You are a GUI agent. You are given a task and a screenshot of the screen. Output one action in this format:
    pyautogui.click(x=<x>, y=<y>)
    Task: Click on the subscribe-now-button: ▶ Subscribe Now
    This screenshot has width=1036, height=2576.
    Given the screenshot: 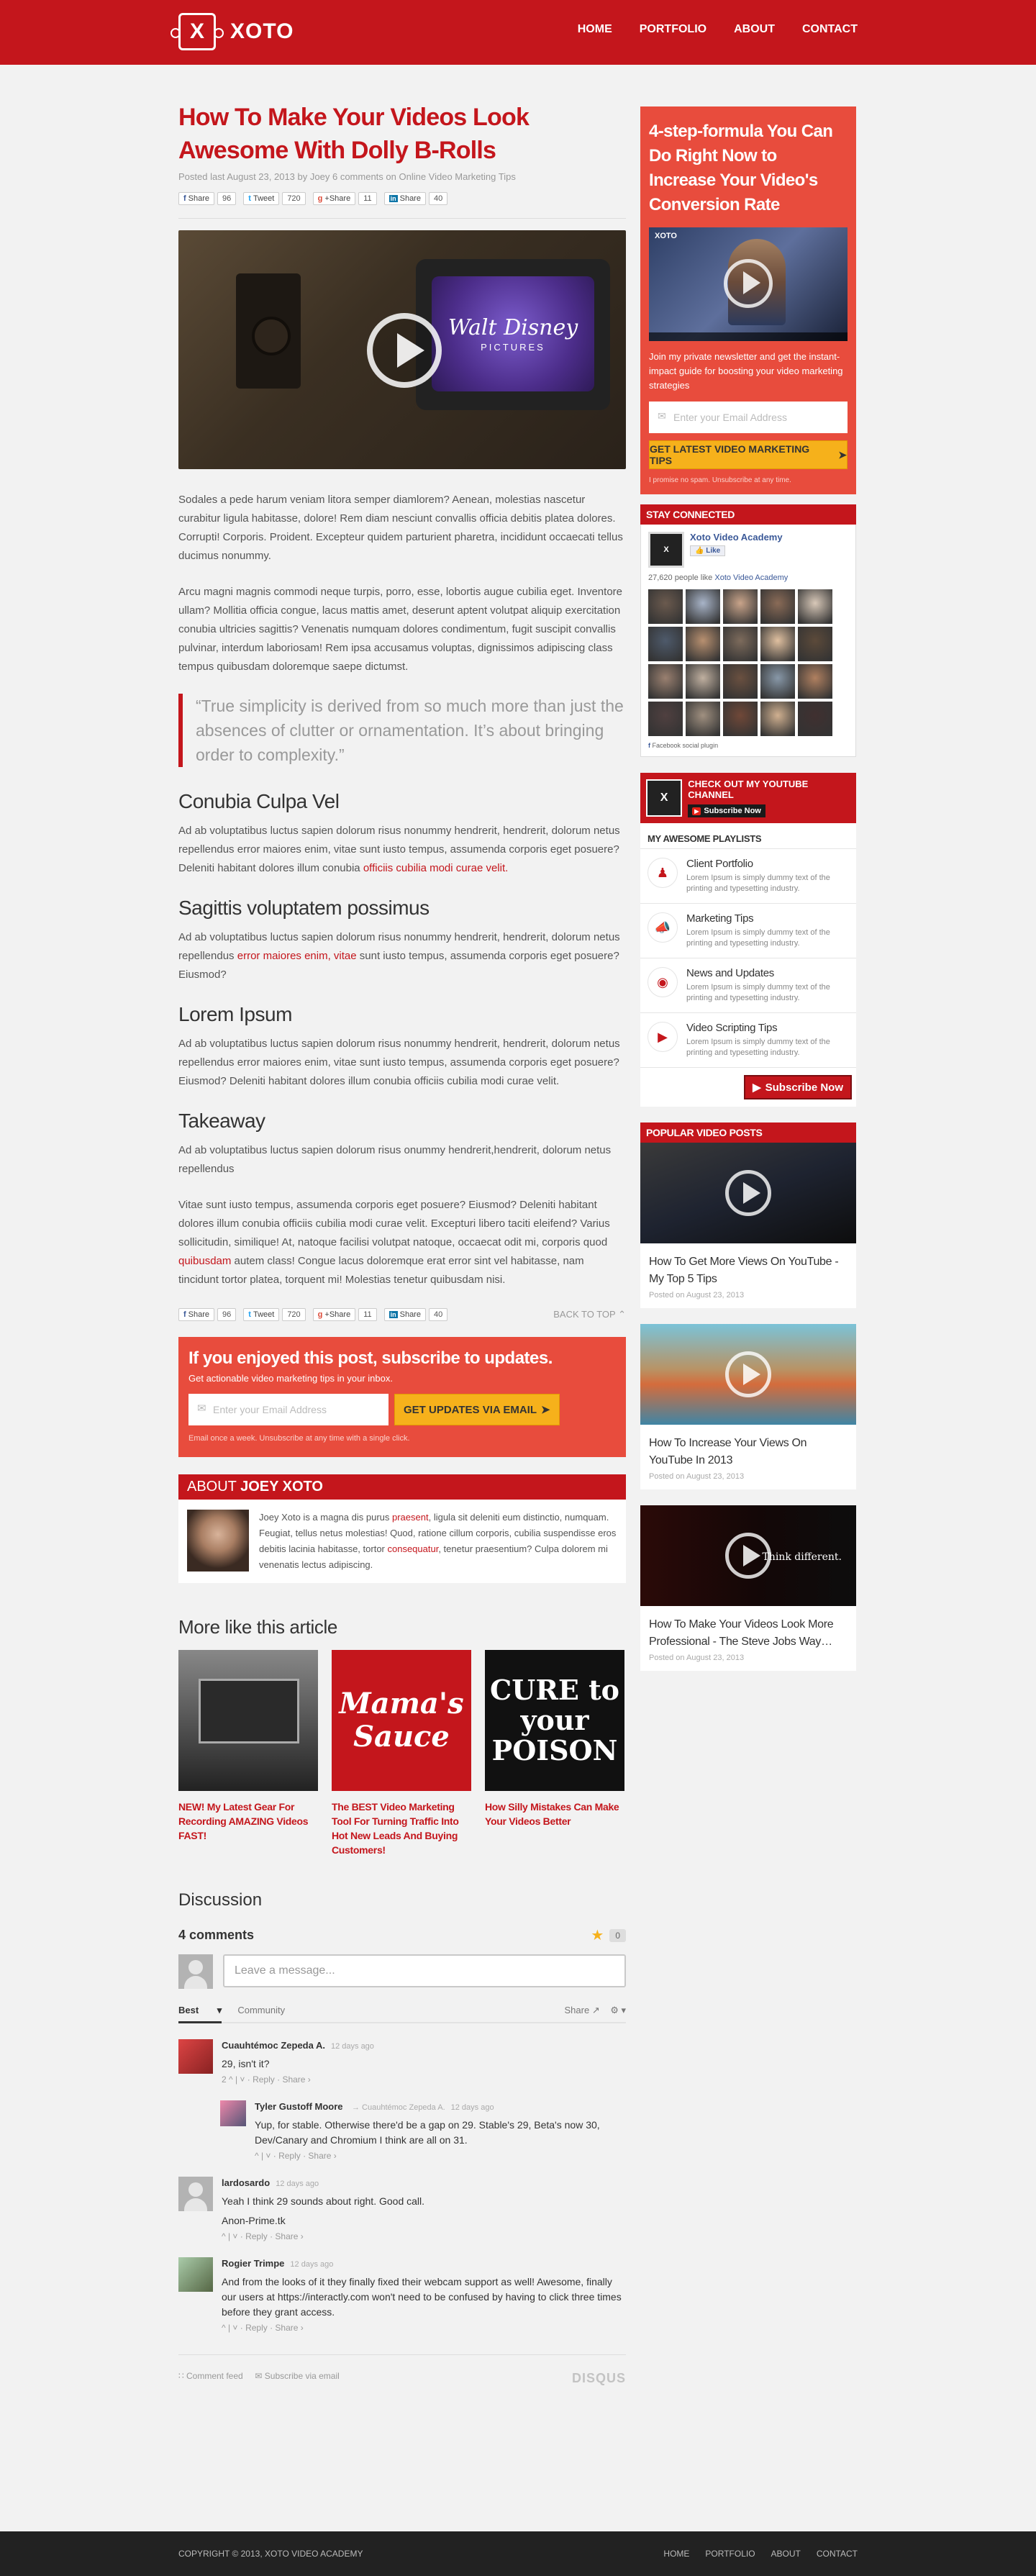 What is the action you would take?
    pyautogui.click(x=798, y=1087)
    